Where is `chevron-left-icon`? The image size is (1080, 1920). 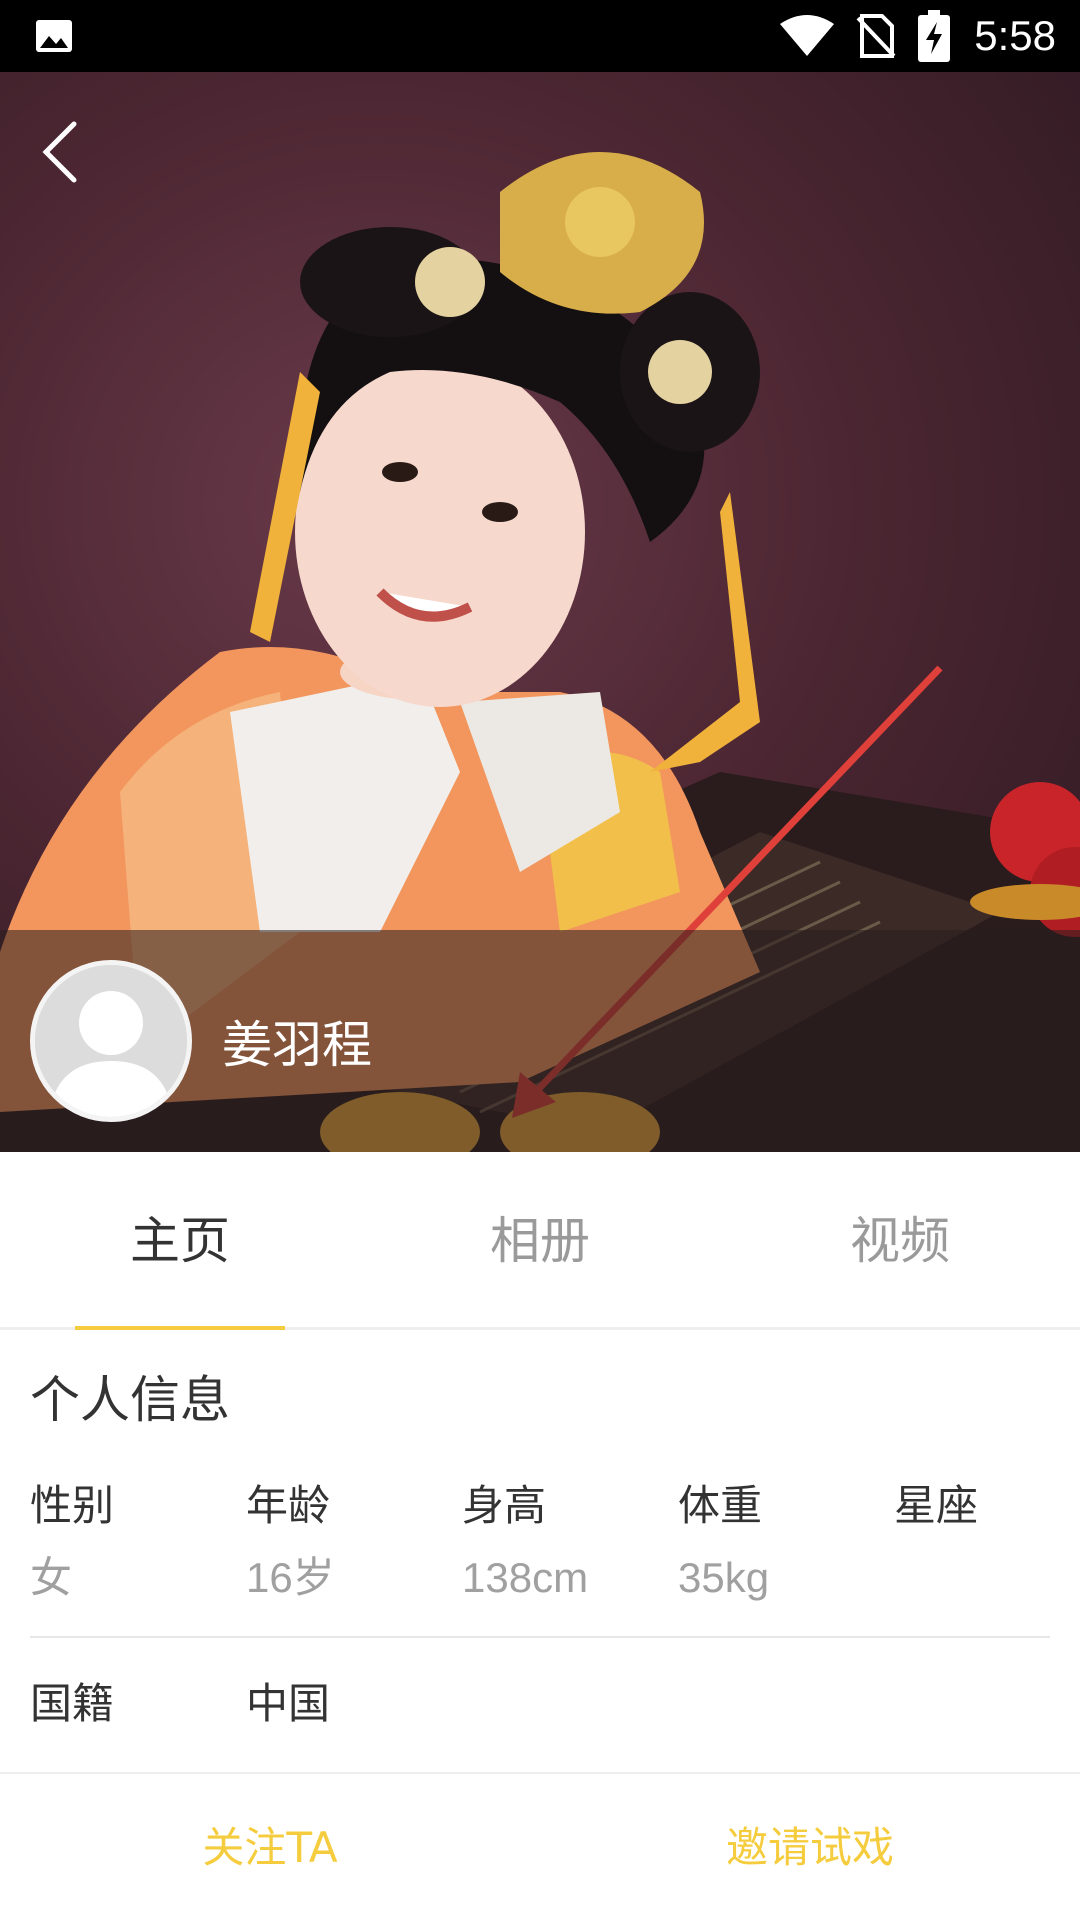 chevron-left-icon is located at coordinates (59, 152).